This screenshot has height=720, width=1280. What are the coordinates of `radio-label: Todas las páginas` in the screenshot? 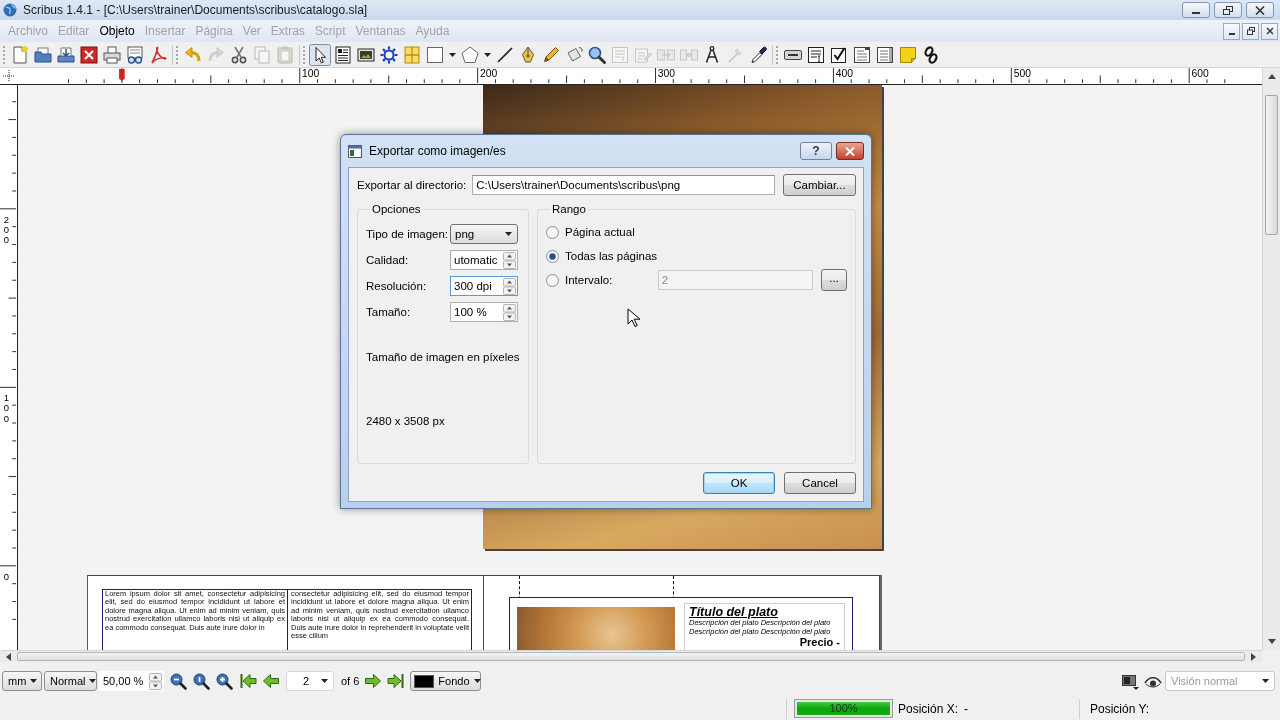 It's located at (611, 256).